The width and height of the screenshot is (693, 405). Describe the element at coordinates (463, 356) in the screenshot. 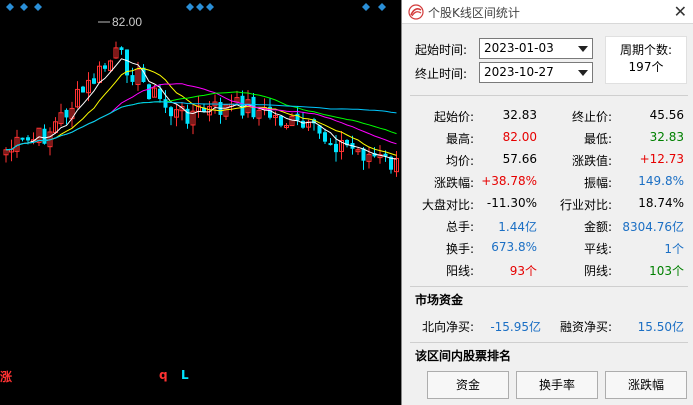

I see `ranking-title: 该区间内股票排名` at that location.